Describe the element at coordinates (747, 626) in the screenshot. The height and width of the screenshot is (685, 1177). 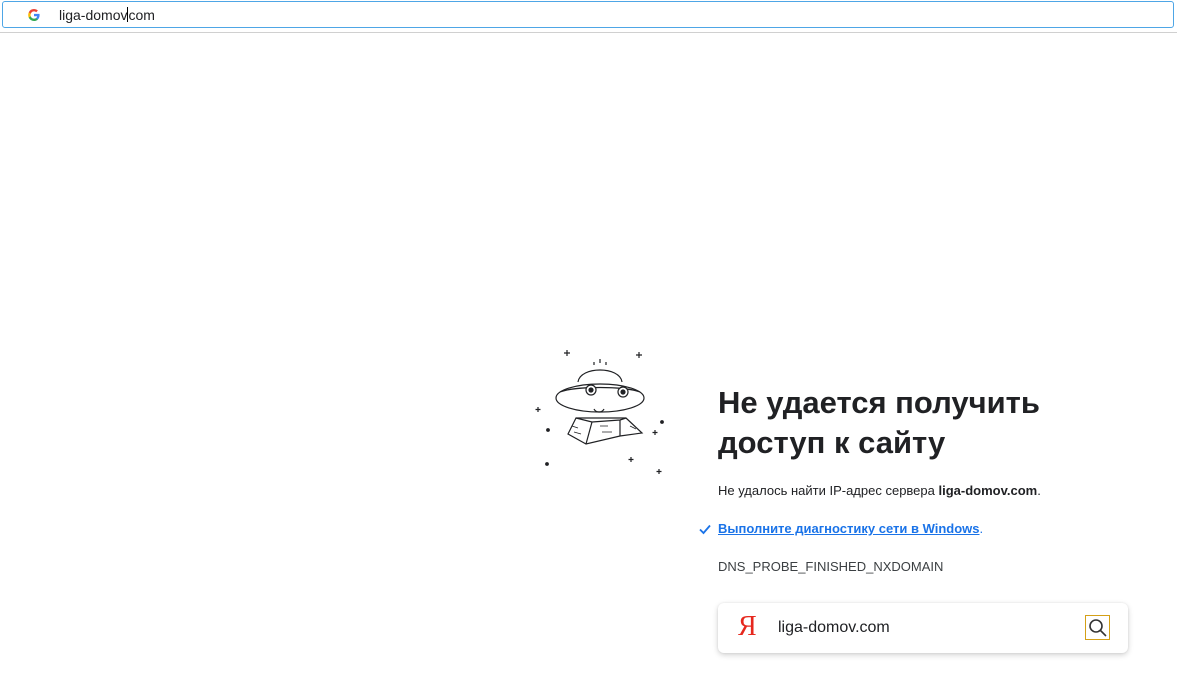
I see `yandex-logo-icon: Я` at that location.